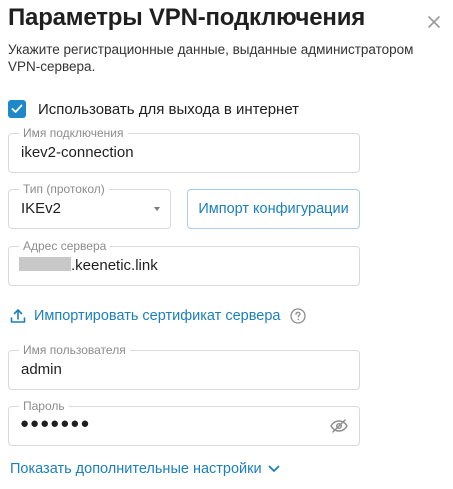 The height and width of the screenshot is (489, 453). What do you see at coordinates (339, 426) in the screenshot?
I see `eye-off-icon` at bounding box center [339, 426].